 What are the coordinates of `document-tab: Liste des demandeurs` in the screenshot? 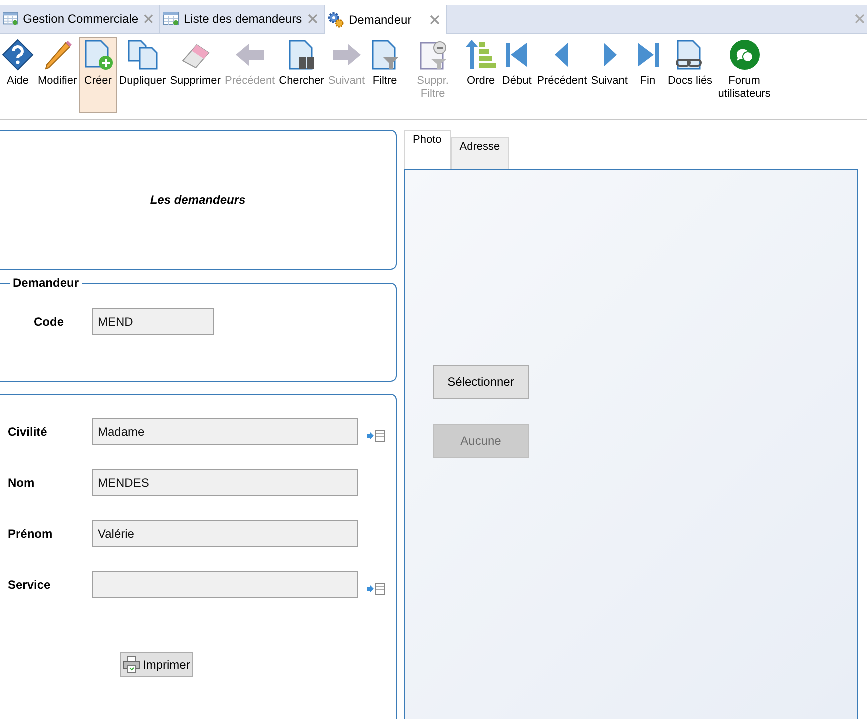 It's located at (242, 19).